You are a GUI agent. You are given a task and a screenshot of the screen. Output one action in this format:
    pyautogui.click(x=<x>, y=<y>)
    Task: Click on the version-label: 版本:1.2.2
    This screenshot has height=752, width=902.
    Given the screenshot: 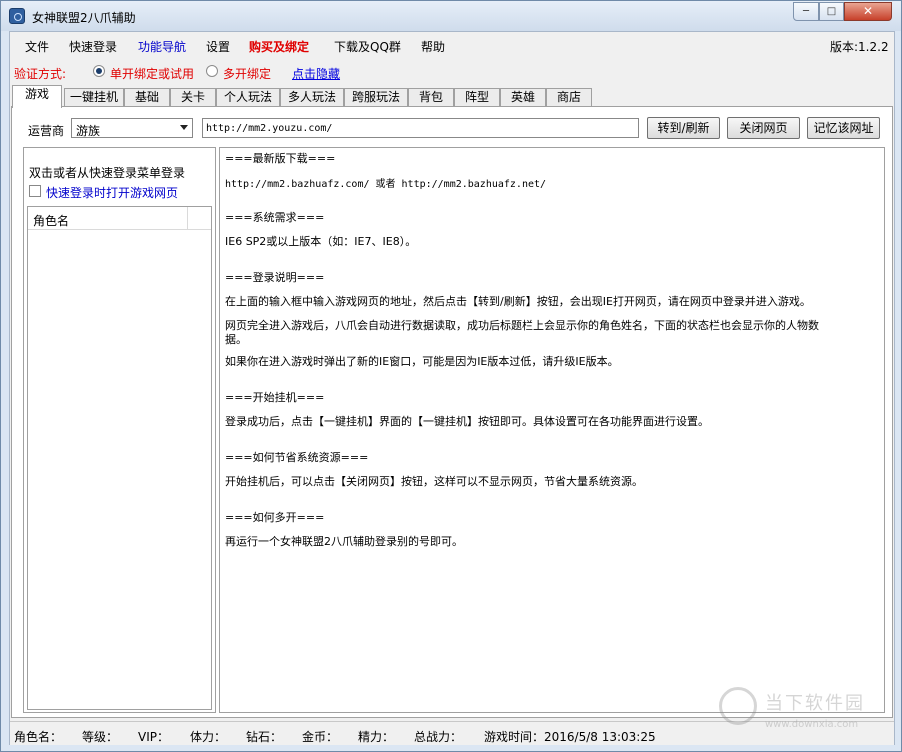 What is the action you would take?
    pyautogui.click(x=859, y=47)
    